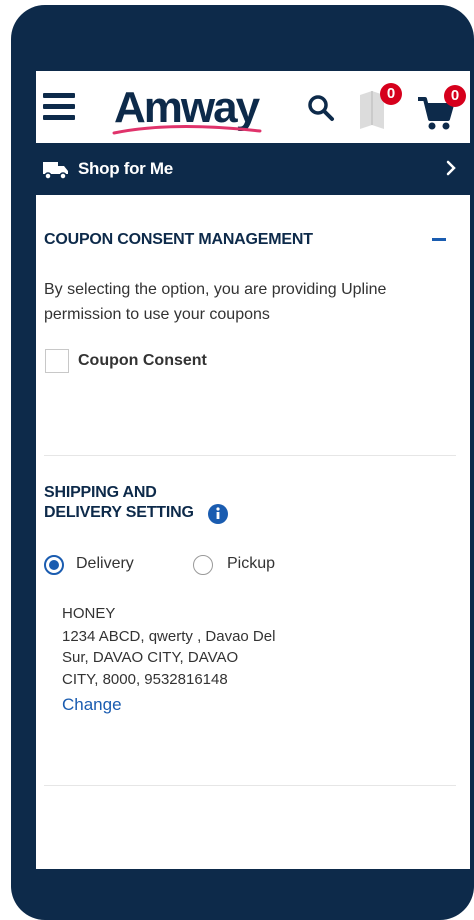 The image size is (474, 920). What do you see at coordinates (218, 514) in the screenshot?
I see `info-icon` at bounding box center [218, 514].